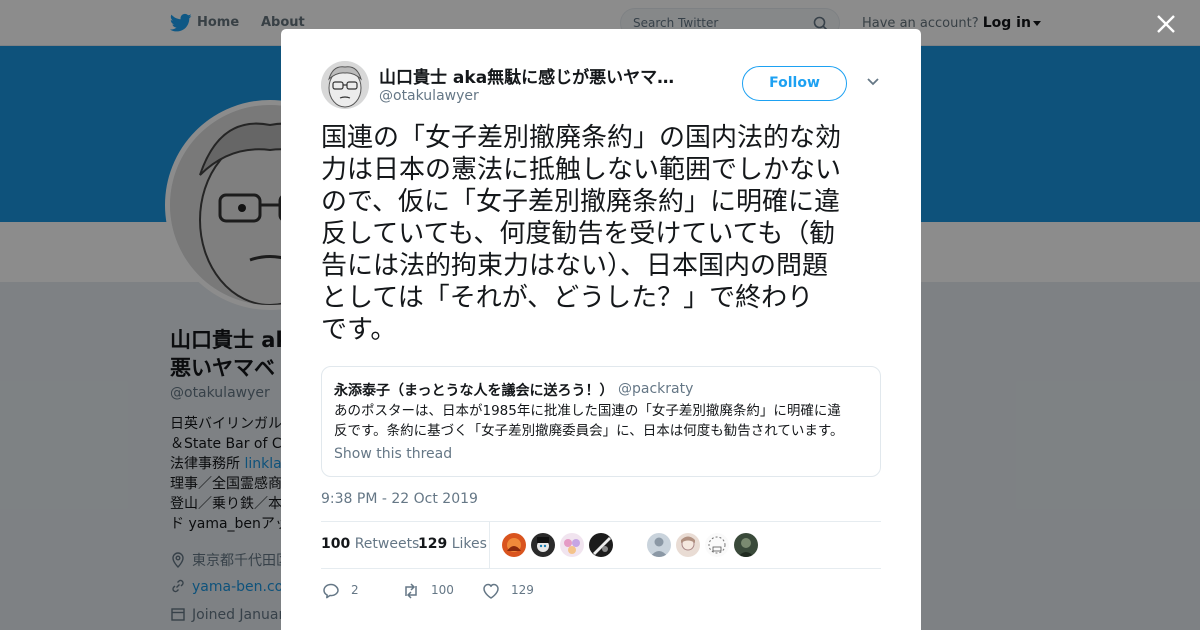 This screenshot has height=630, width=1200. What do you see at coordinates (589, 431) in the screenshot?
I see `quoted-text-line: 反です。条約に基づく「女子差別撤廃委員会」に、日本は何度も勧告されています。` at bounding box center [589, 431].